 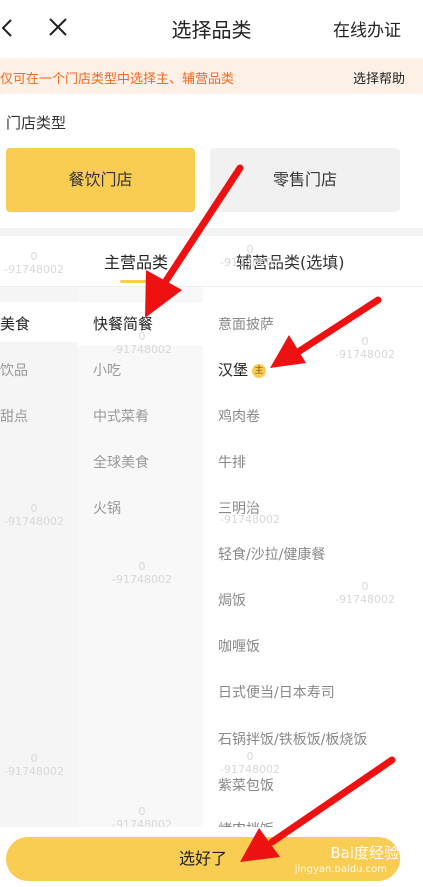 What do you see at coordinates (121, 416) in the screenshot?
I see `level2-item: 中式菜肴` at bounding box center [121, 416].